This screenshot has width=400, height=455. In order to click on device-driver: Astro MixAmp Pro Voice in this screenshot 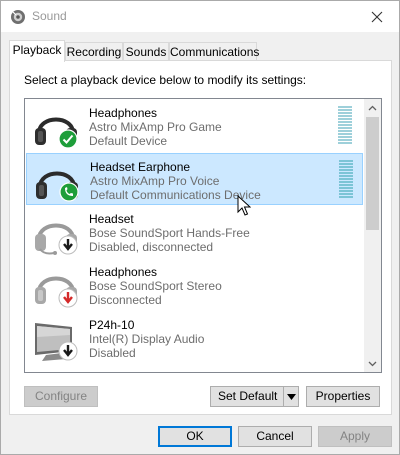, I will do `click(155, 181)`.